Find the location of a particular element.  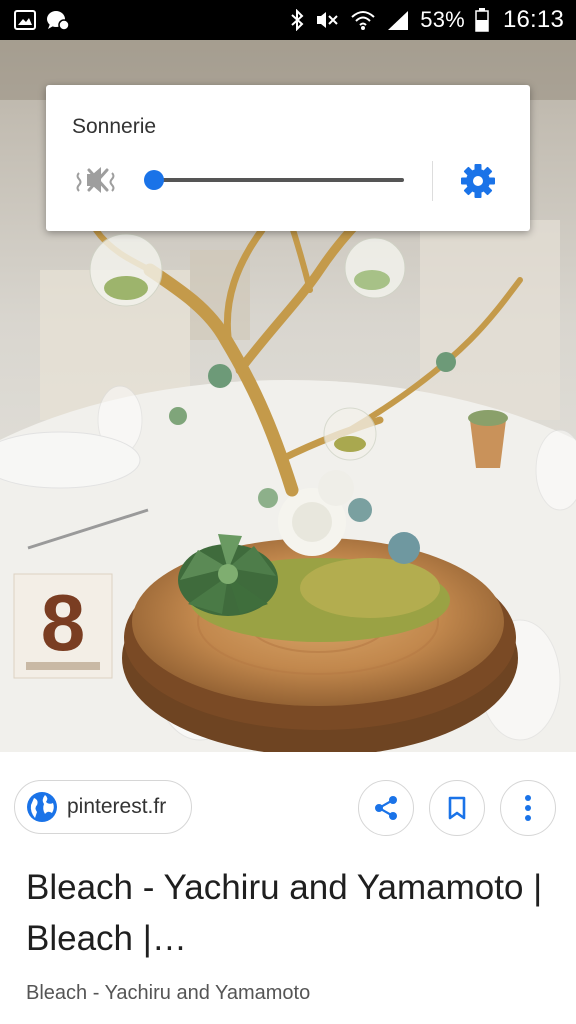

table-number: 8 is located at coordinates (63, 622).